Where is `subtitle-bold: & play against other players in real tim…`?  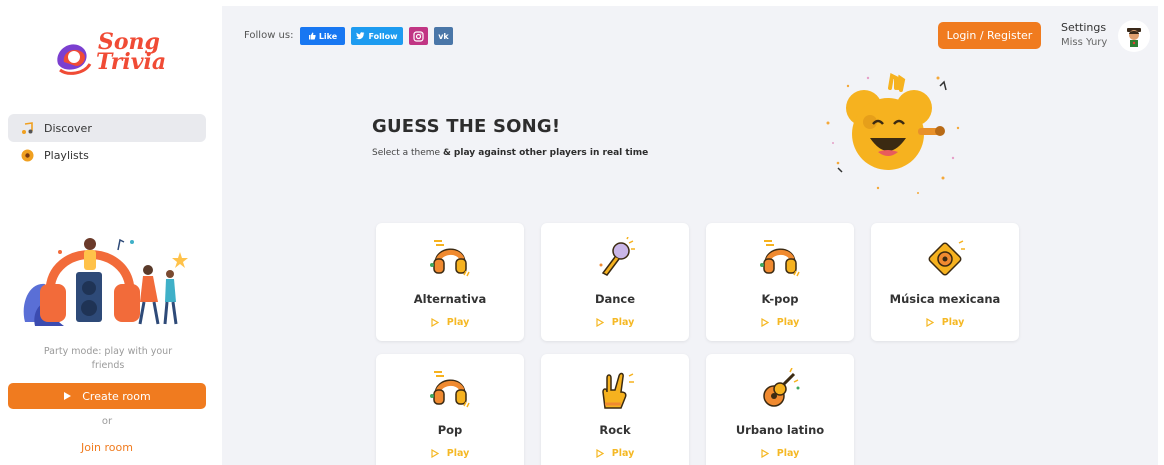 subtitle-bold: & play against other players in real tim… is located at coordinates (545, 153).